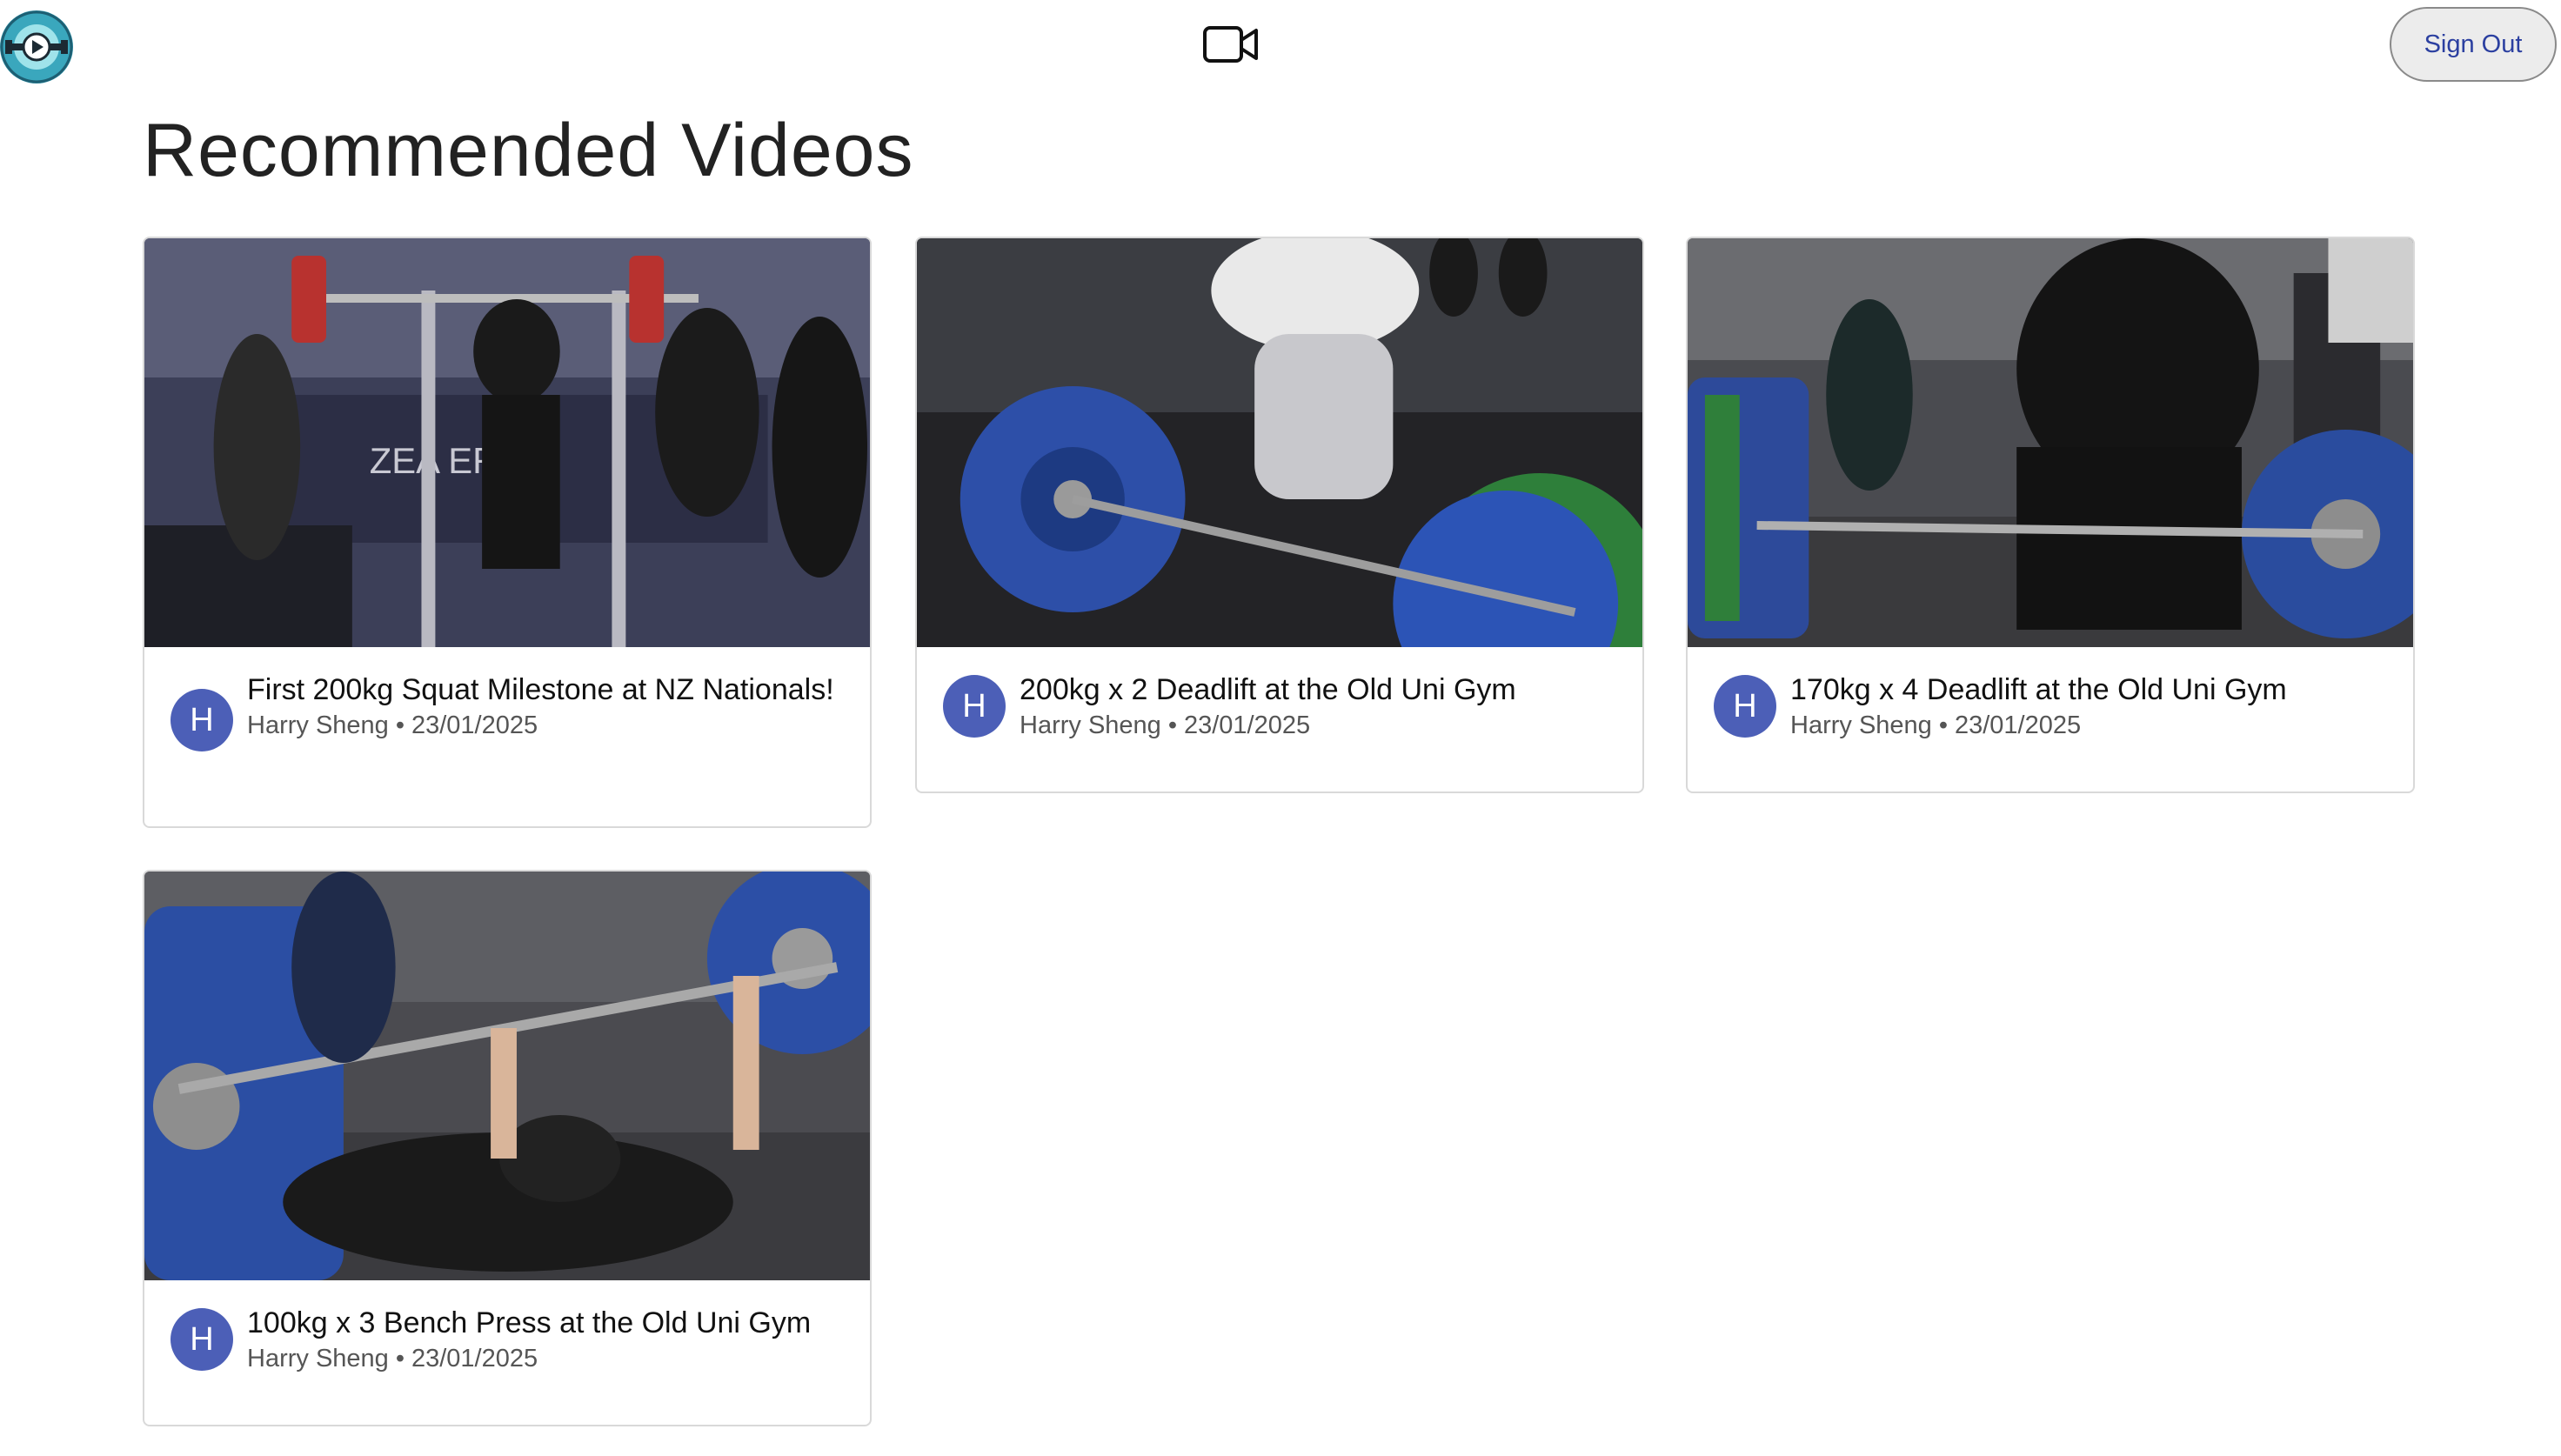 This screenshot has height=1456, width=2561. What do you see at coordinates (1231, 44) in the screenshot?
I see `video-camera-icon` at bounding box center [1231, 44].